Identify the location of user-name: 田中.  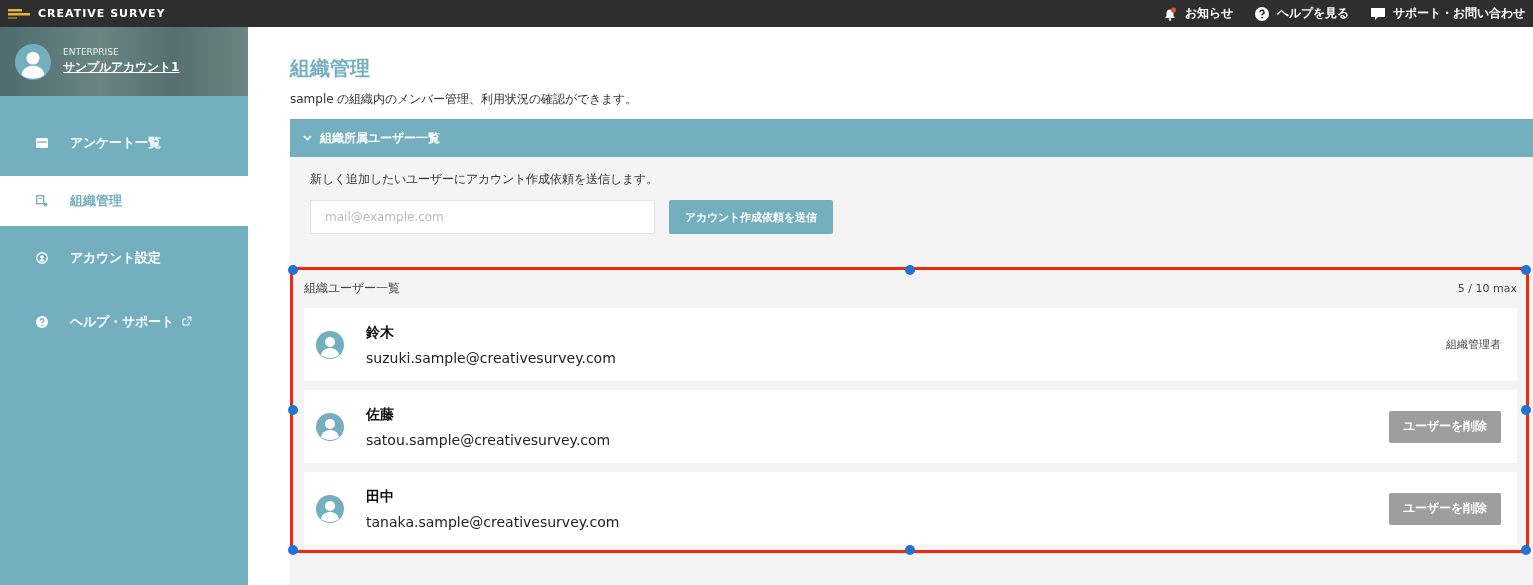
(380, 496).